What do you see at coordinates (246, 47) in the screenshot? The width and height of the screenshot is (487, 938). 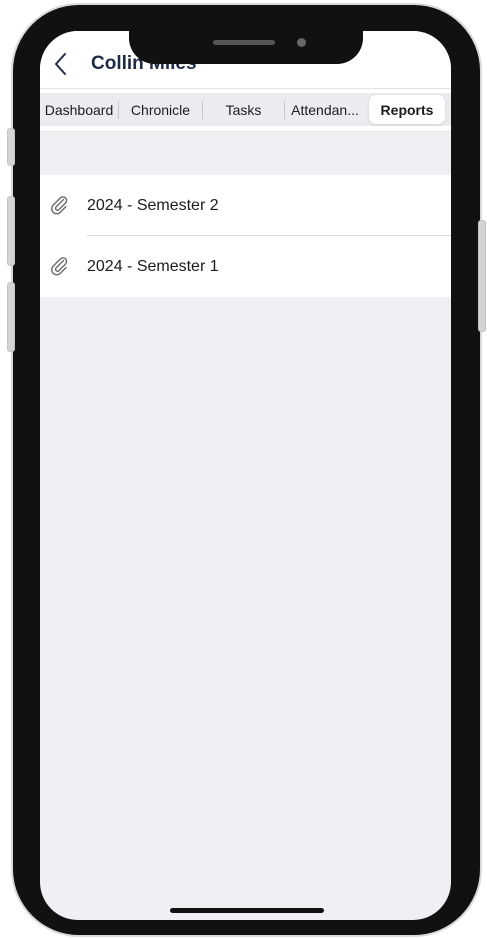 I see `device-notch` at bounding box center [246, 47].